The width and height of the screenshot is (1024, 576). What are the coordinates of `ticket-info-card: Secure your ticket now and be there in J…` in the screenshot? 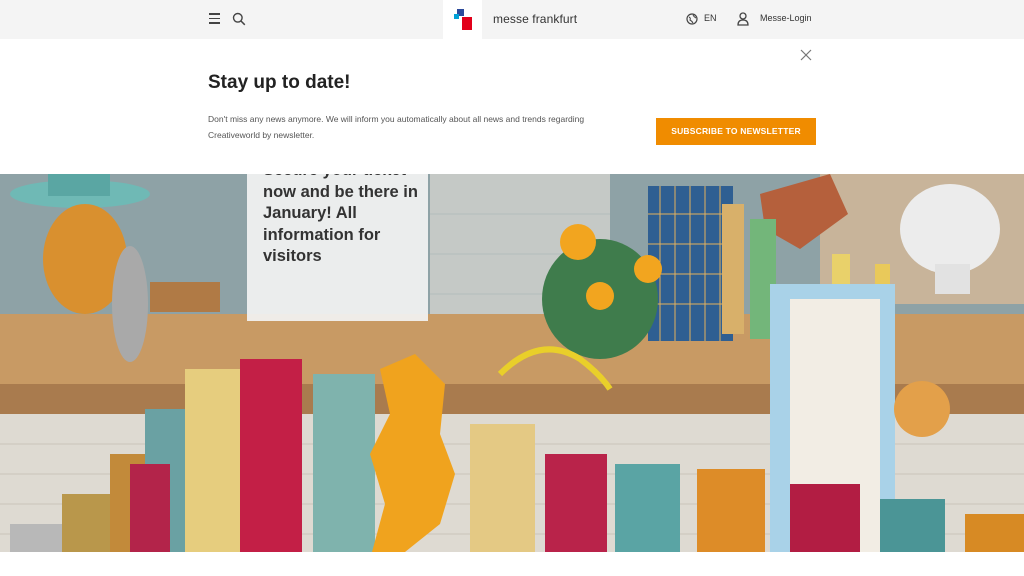 It's located at (337, 247).